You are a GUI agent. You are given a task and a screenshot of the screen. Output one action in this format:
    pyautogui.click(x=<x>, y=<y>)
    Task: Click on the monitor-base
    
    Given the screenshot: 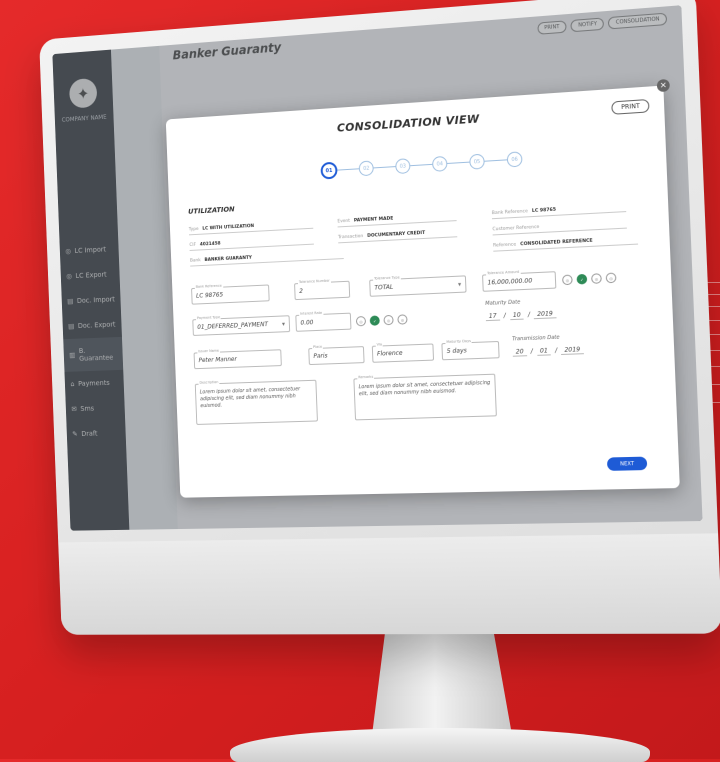 What is the action you would take?
    pyautogui.click(x=440, y=745)
    